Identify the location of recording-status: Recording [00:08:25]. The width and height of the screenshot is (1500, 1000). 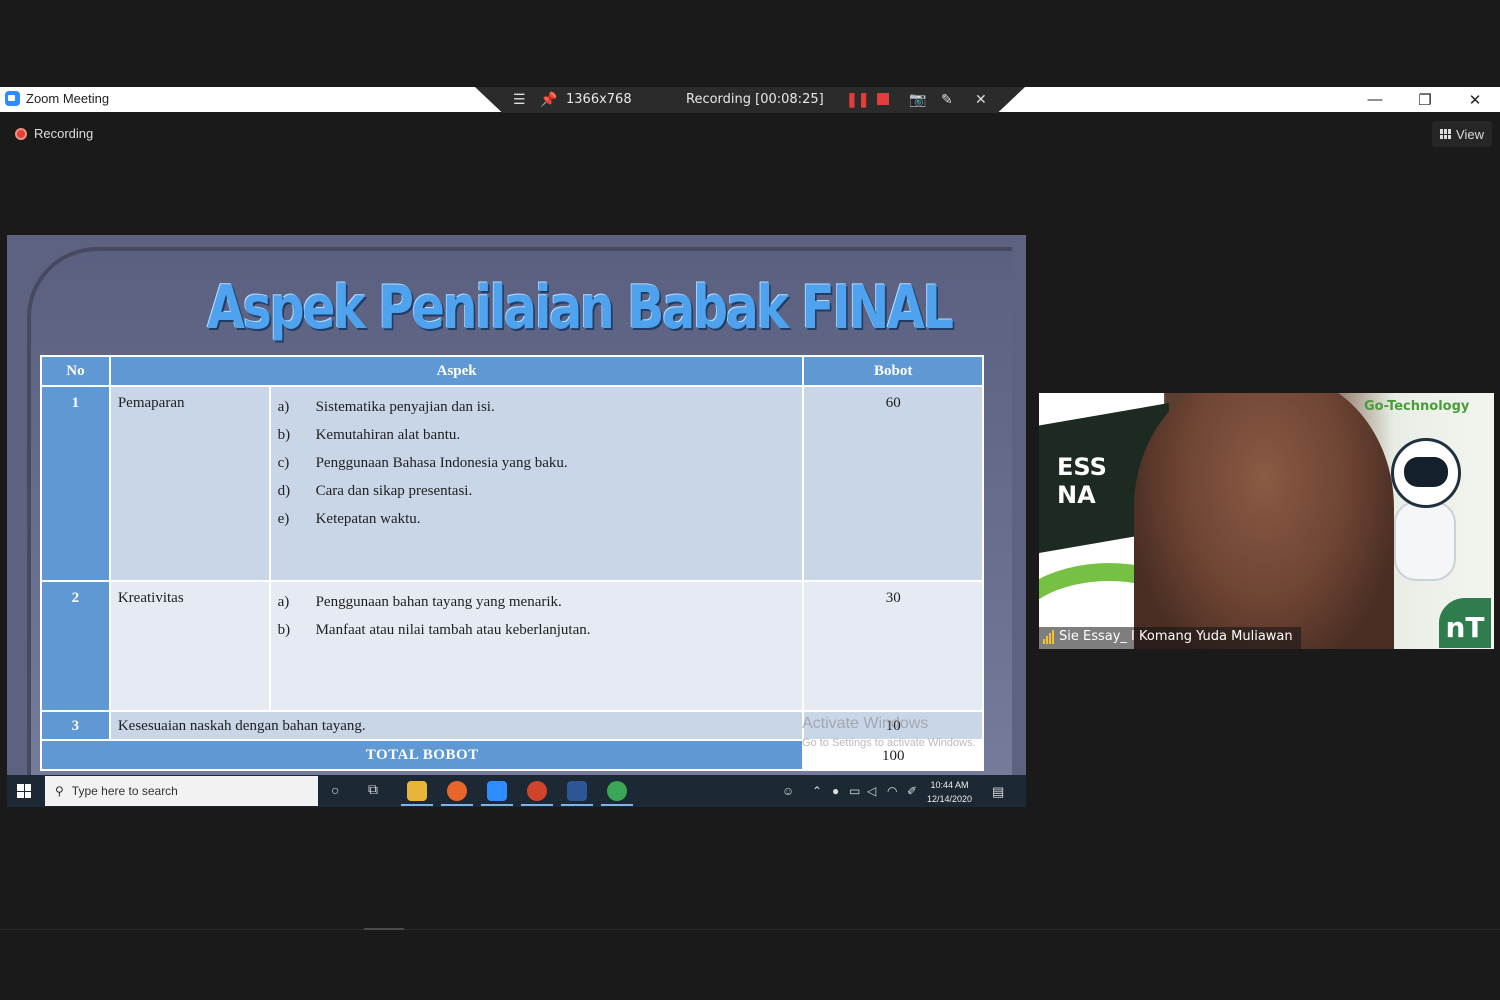
(755, 99).